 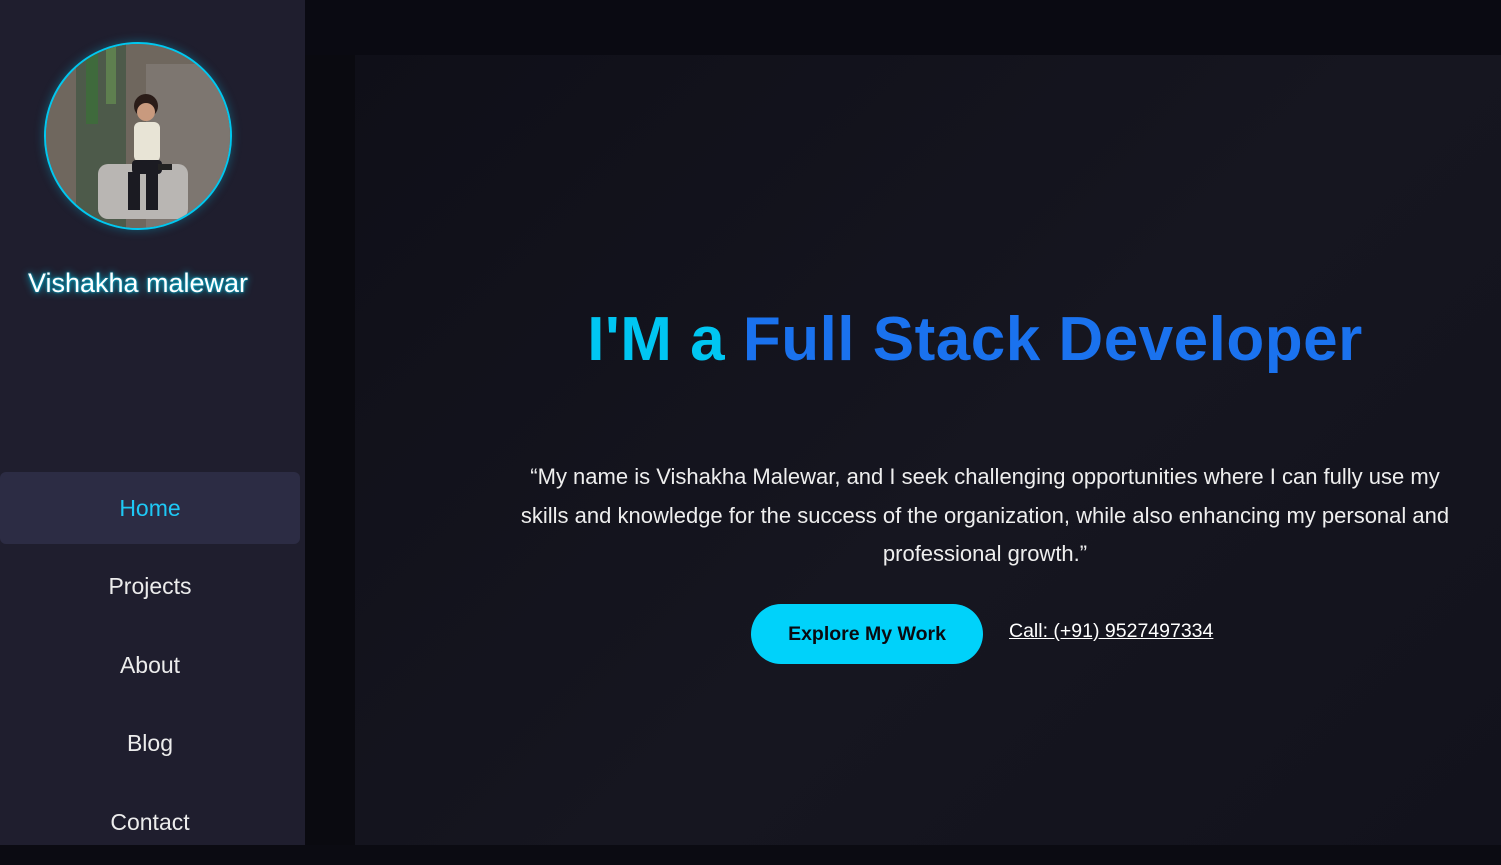 I want to click on explore-work-button: Explore My Work, so click(x=867, y=634).